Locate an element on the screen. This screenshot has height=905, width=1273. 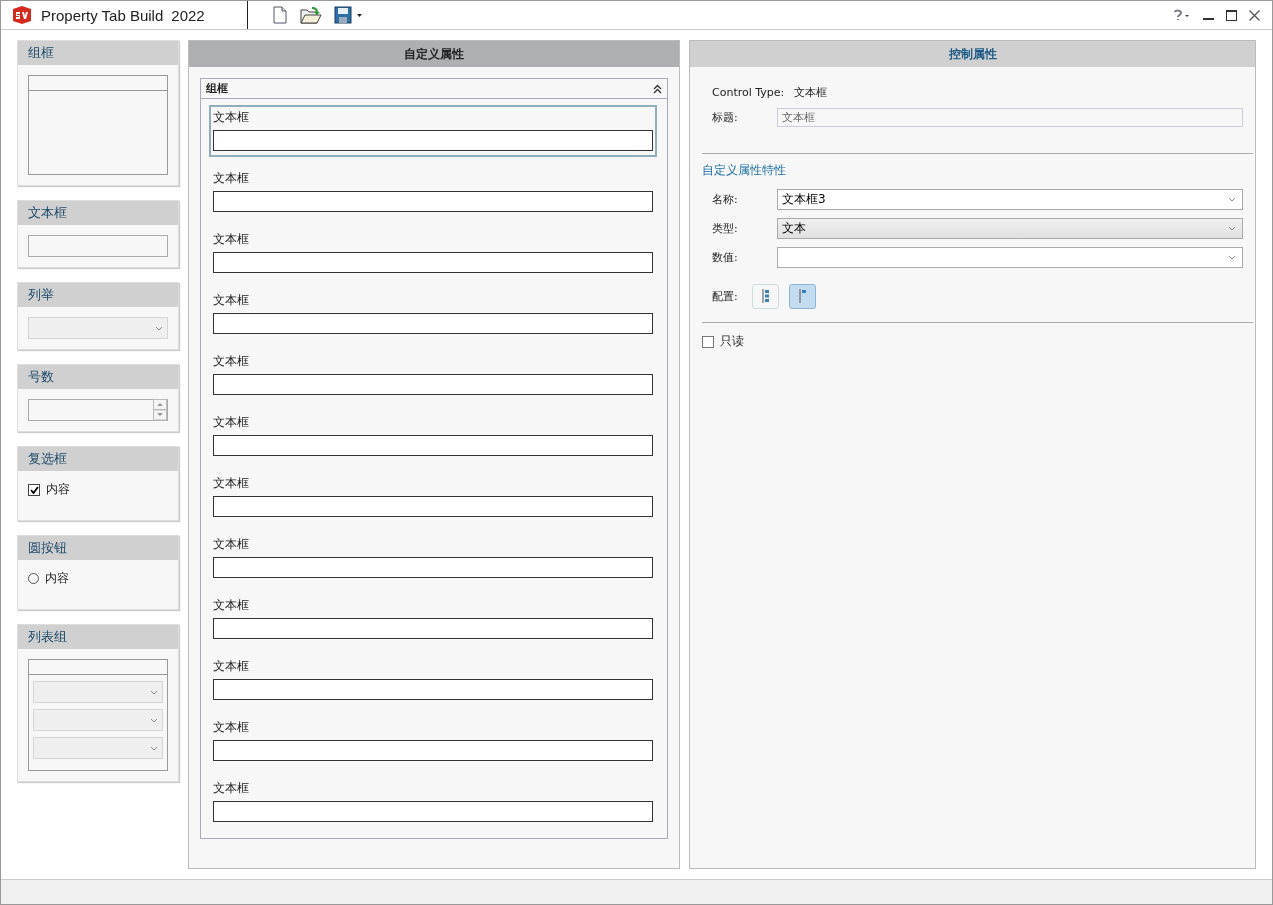
palette-card-title: 列表组 is located at coordinates (98, 637).